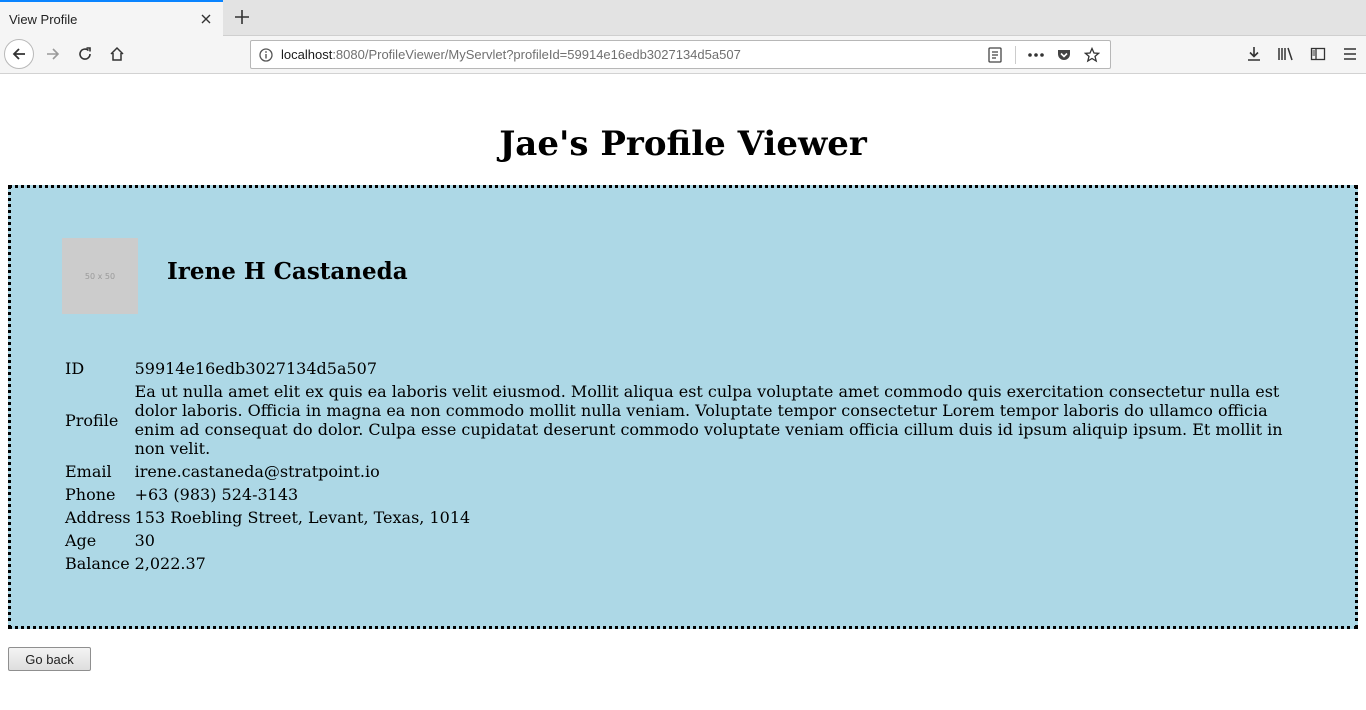 This screenshot has width=1366, height=710. What do you see at coordinates (1286, 54) in the screenshot?
I see `library-icon` at bounding box center [1286, 54].